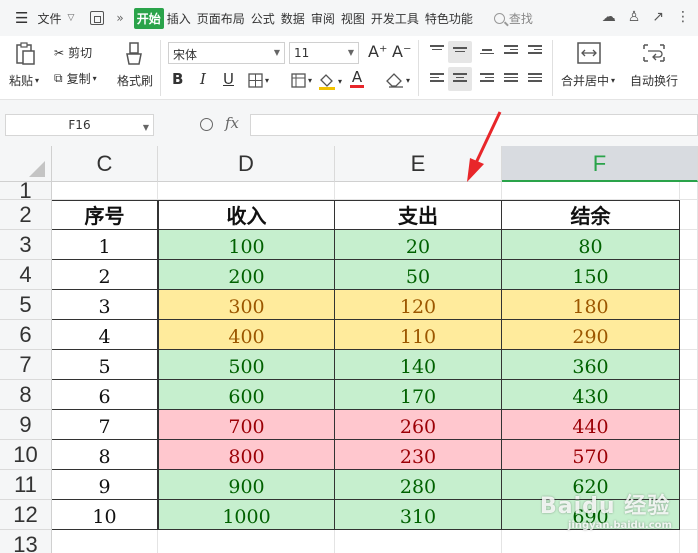 The width and height of the screenshot is (698, 553). What do you see at coordinates (232, 123) in the screenshot?
I see `function-icon: fx` at bounding box center [232, 123].